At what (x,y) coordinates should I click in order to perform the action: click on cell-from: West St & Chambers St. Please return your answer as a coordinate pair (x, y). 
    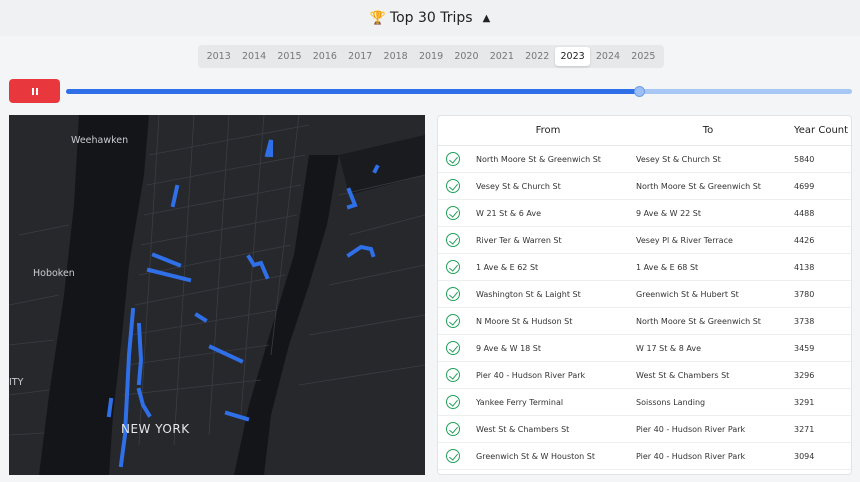
    Looking at the image, I should click on (523, 429).